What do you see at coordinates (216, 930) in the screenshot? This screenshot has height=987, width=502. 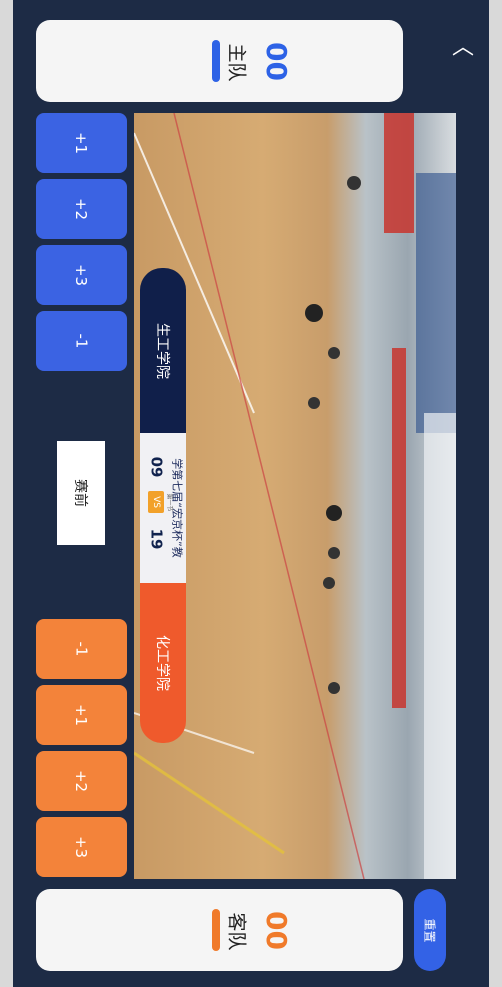 I see `away-color-bar` at bounding box center [216, 930].